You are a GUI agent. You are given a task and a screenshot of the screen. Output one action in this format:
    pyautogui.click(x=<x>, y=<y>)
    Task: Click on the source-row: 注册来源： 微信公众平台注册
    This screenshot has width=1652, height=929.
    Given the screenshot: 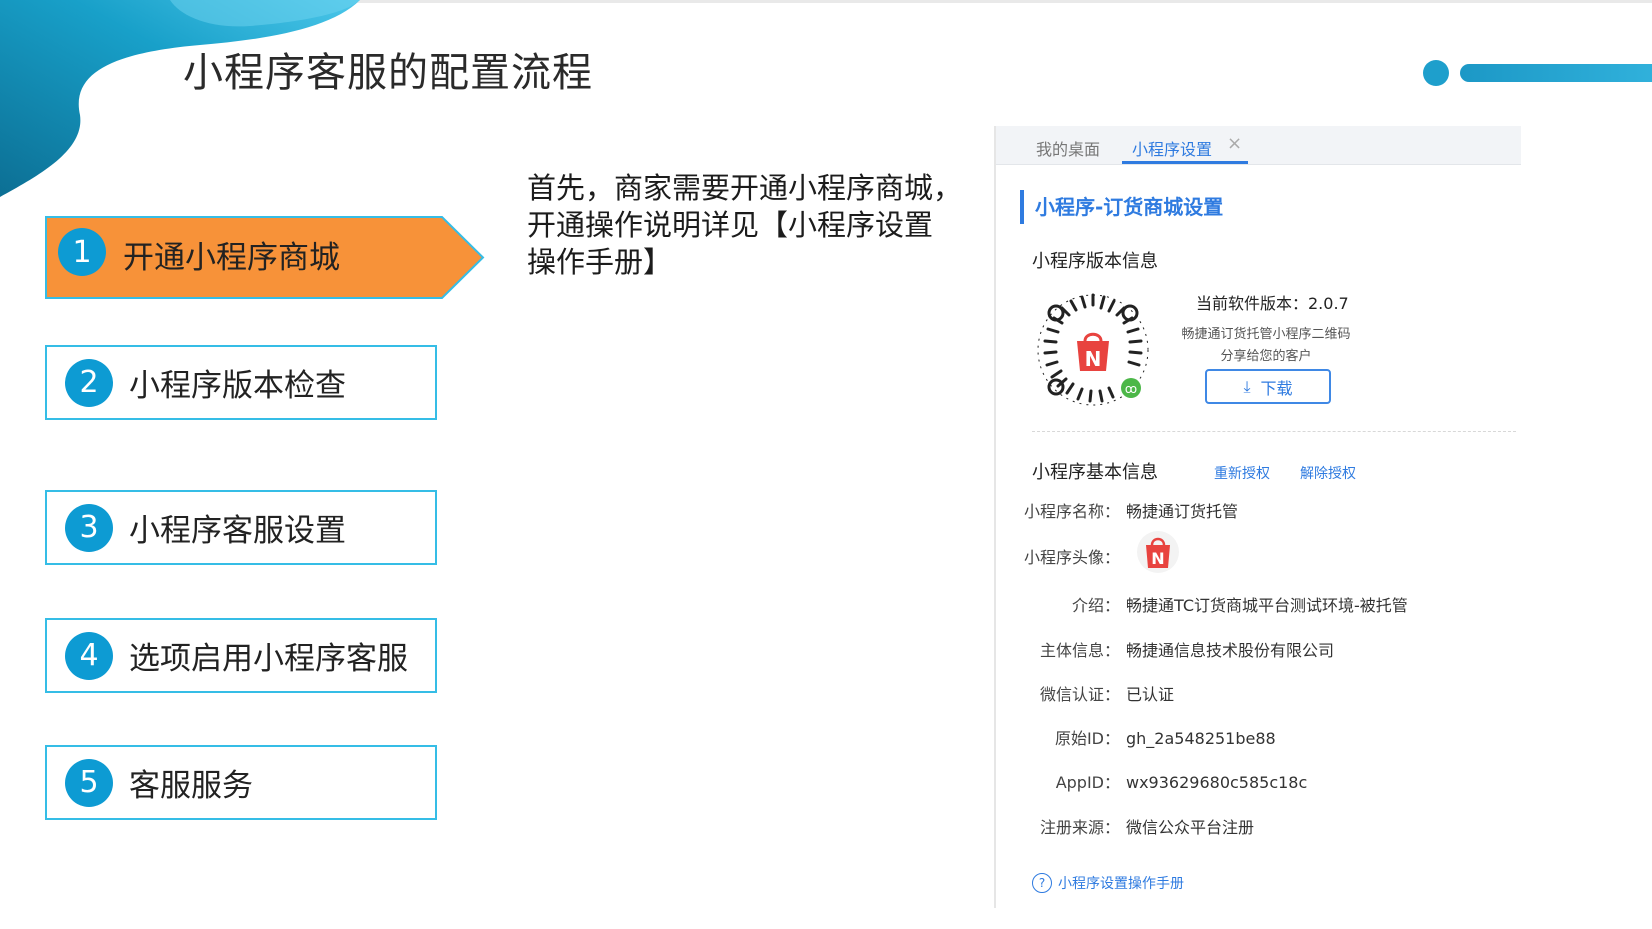 What is the action you would take?
    pyautogui.click(x=1137, y=826)
    